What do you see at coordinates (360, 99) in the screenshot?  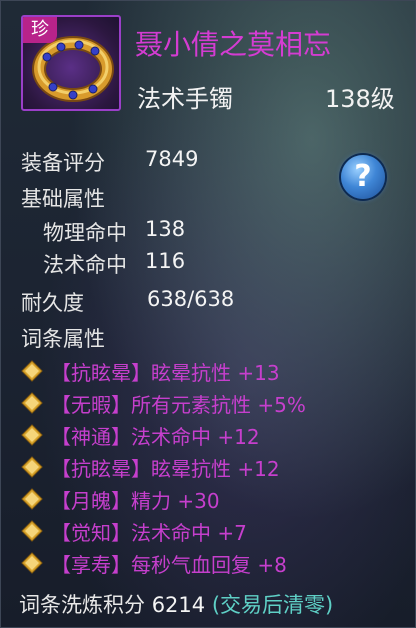 I see `item-level: 138级` at bounding box center [360, 99].